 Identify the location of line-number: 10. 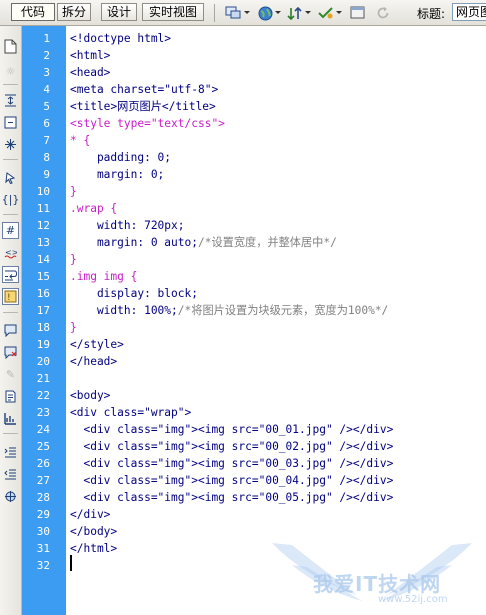
(43, 191).